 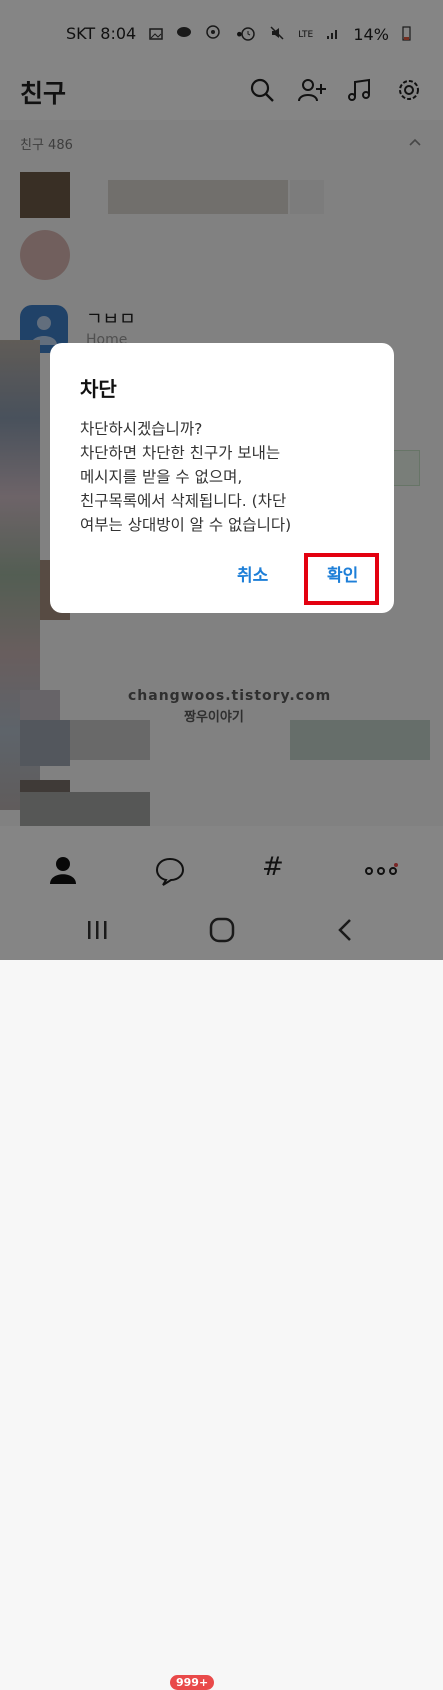 I want to click on dialog-title: 차단, so click(x=98, y=389).